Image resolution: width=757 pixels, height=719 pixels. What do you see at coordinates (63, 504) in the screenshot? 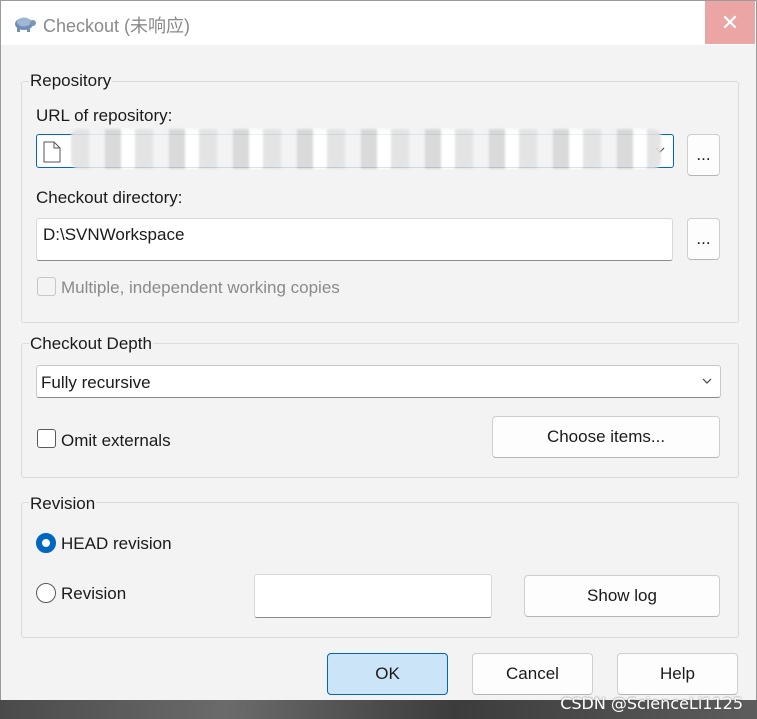
I see `revision-group-label: Revision` at bounding box center [63, 504].